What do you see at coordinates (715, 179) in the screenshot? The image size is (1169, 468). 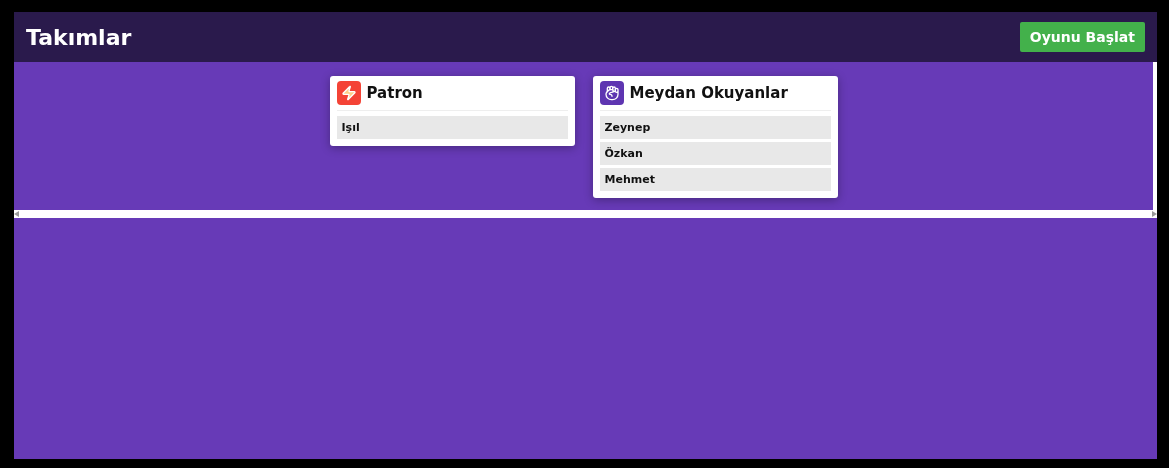 I see `member-name: Mehmet` at bounding box center [715, 179].